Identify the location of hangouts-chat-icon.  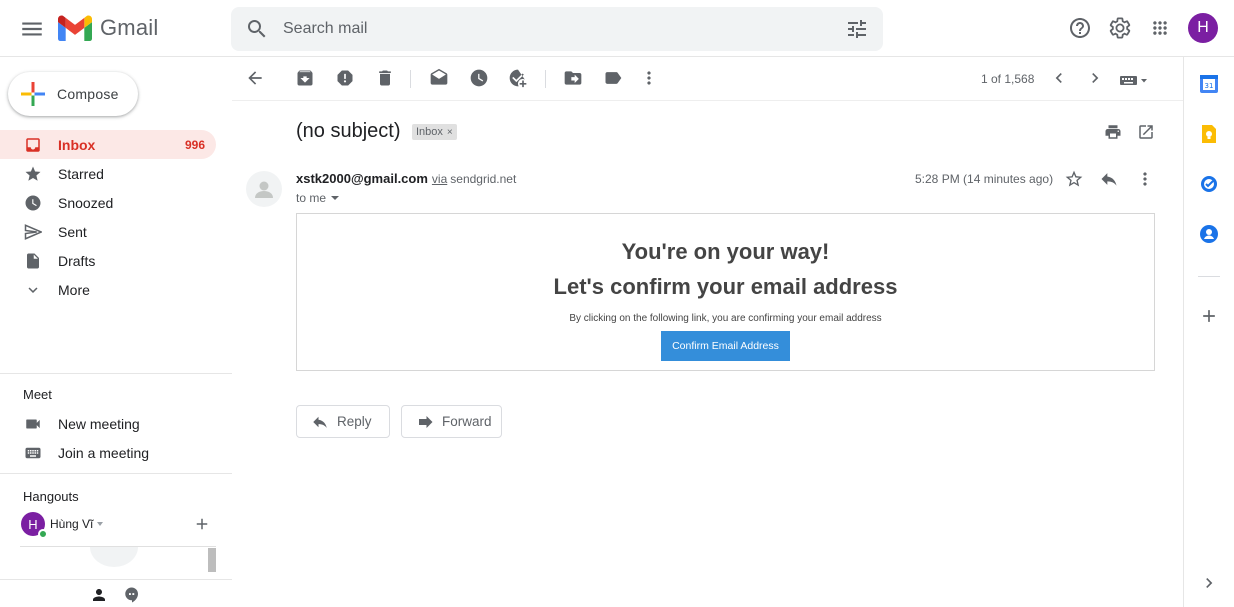
(132, 595).